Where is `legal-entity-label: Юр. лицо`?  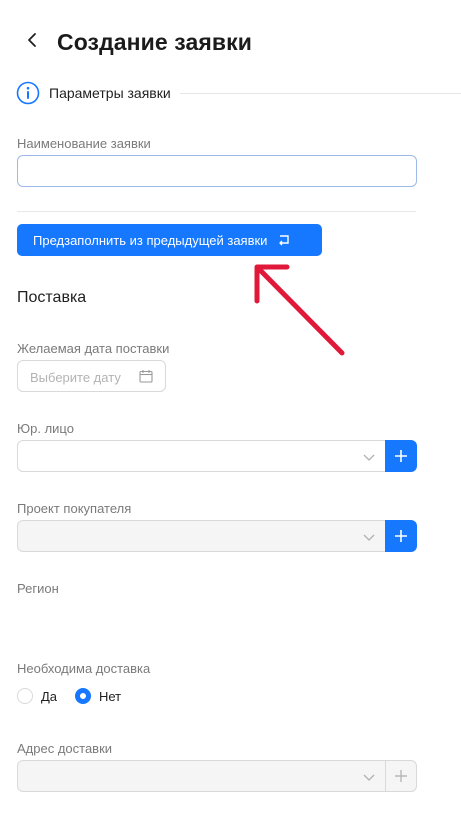
legal-entity-label: Юр. лицо is located at coordinates (45, 428).